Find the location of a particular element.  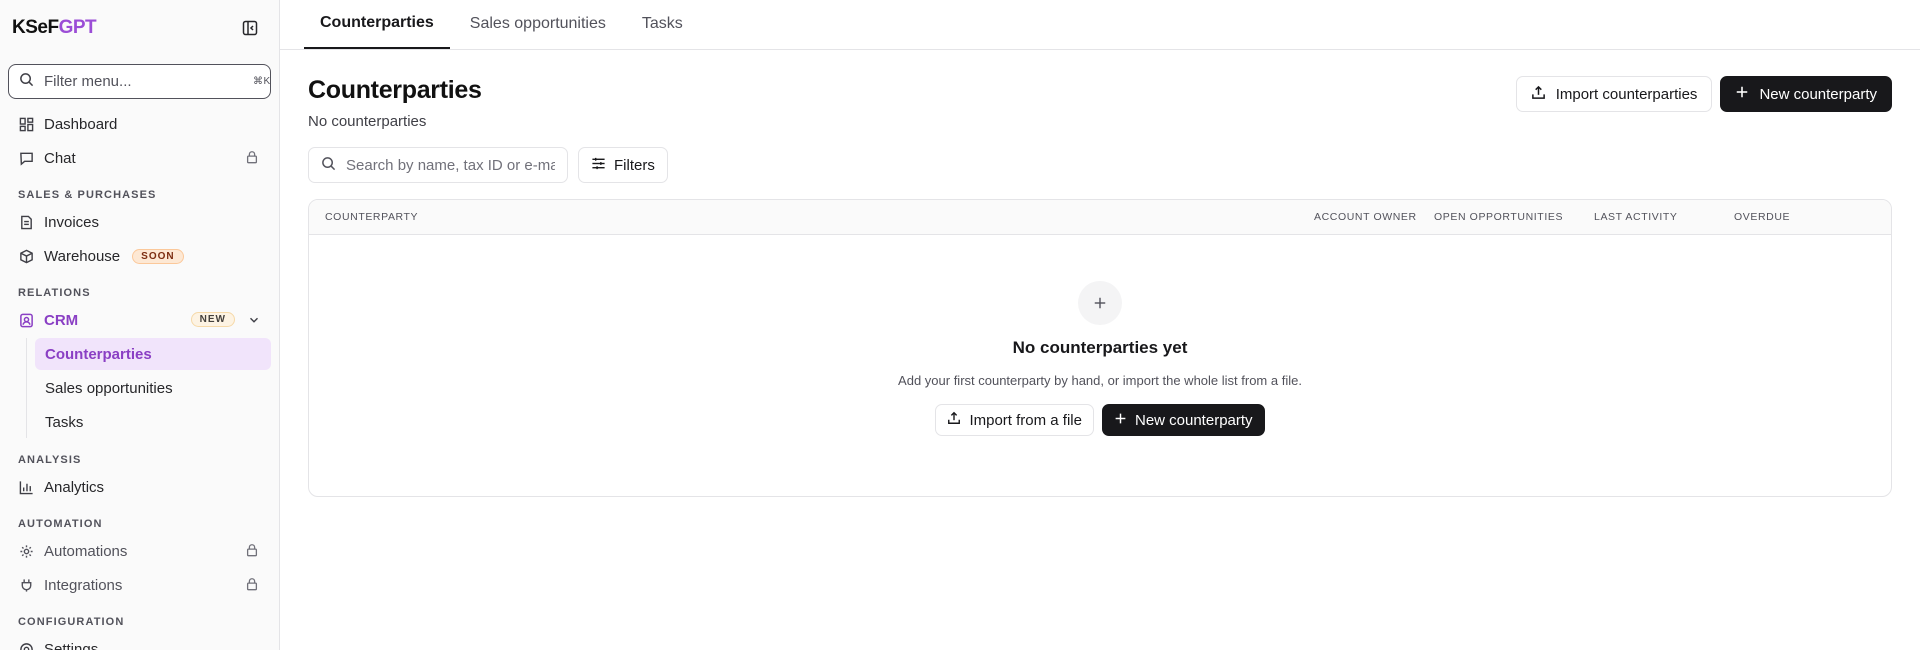

empty-new-counterparty-label: New counterparty is located at coordinates (1193, 420).